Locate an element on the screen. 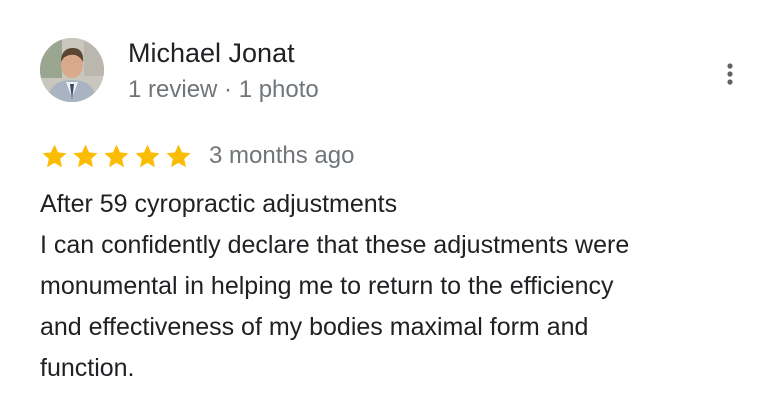 This screenshot has height=400, width=776. avatar-photo is located at coordinates (72, 70).